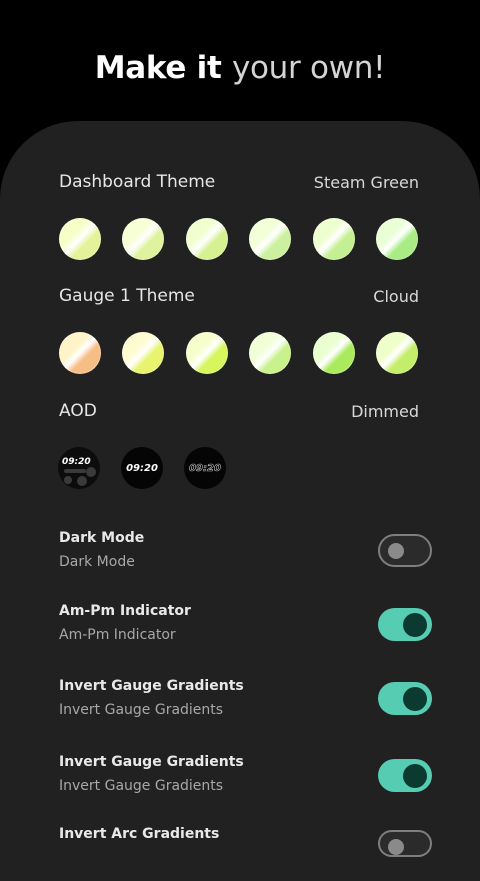 The image size is (480, 881). I want to click on aod-value: Dimmed, so click(385, 411).